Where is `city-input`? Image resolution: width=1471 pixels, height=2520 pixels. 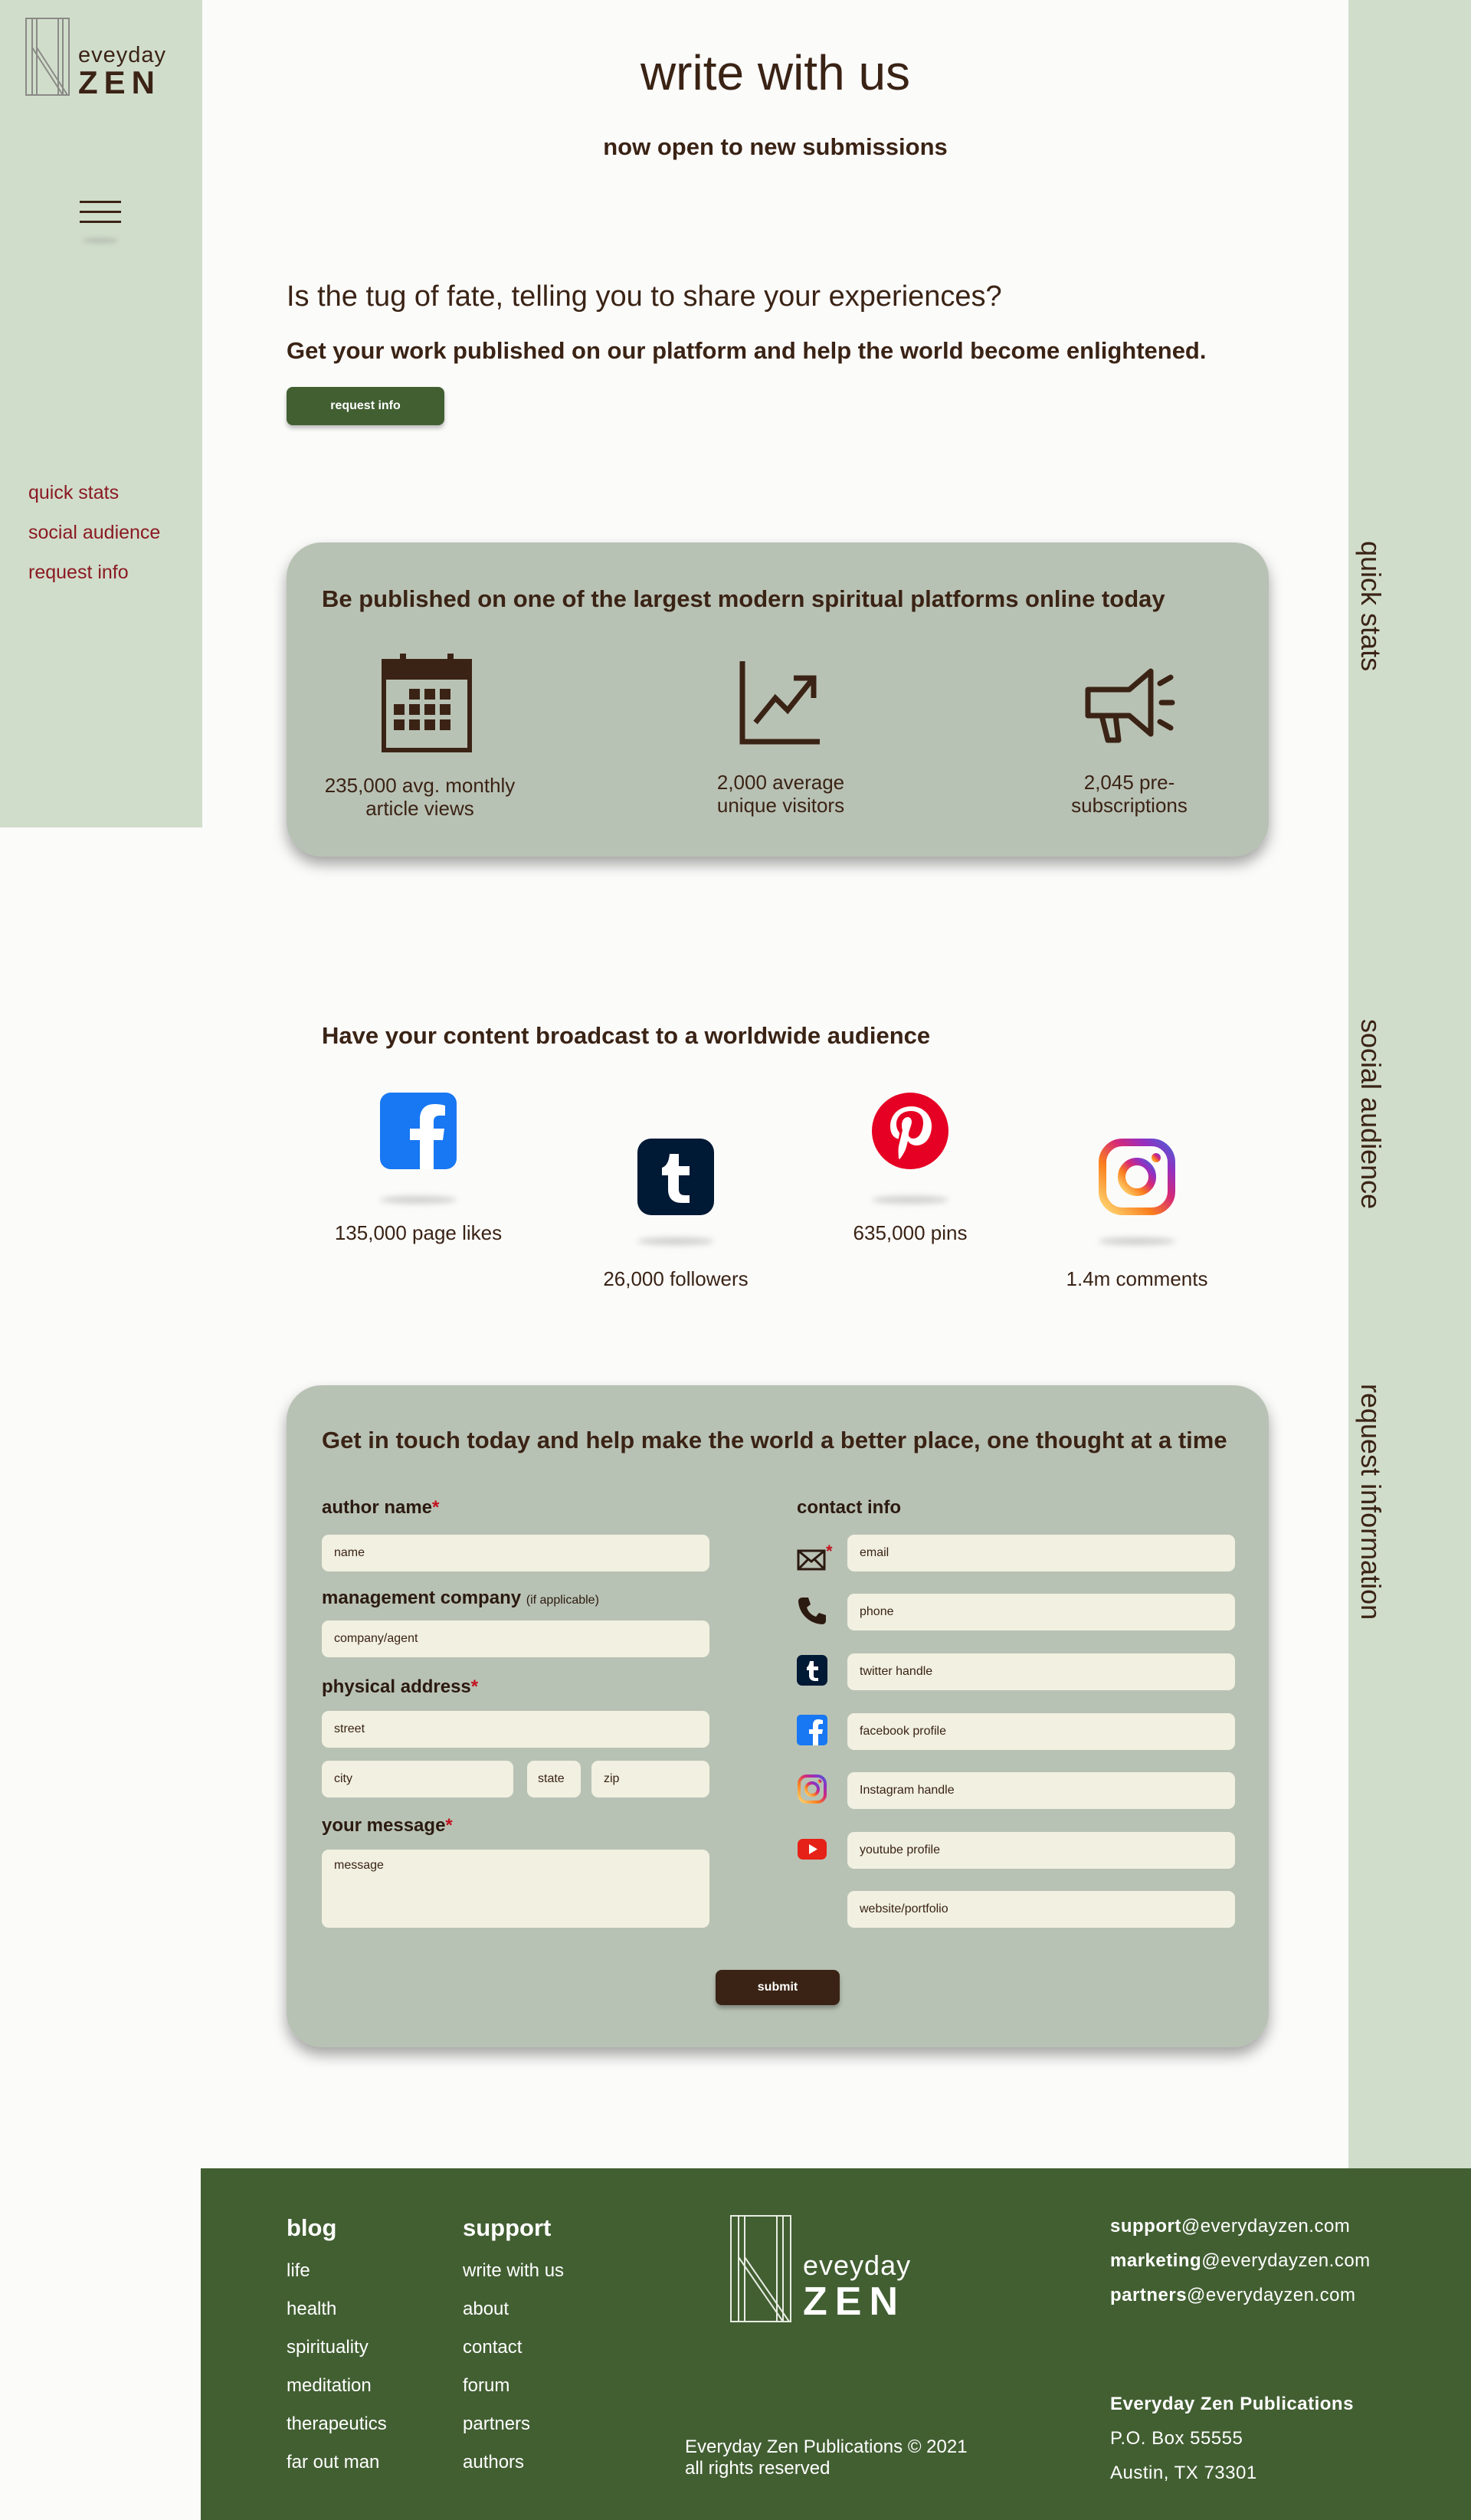 city-input is located at coordinates (417, 1779).